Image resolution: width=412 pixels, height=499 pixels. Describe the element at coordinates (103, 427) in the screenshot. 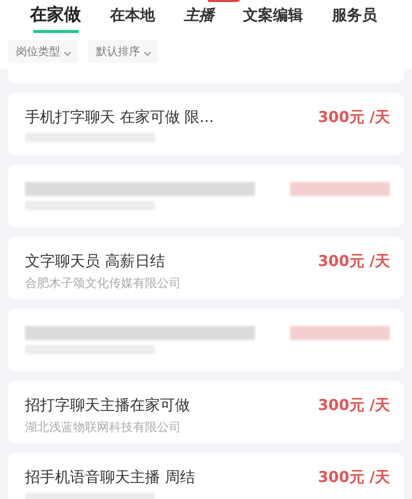

I see `company-name: 湖北浅蓝物联网科技有限公司` at that location.